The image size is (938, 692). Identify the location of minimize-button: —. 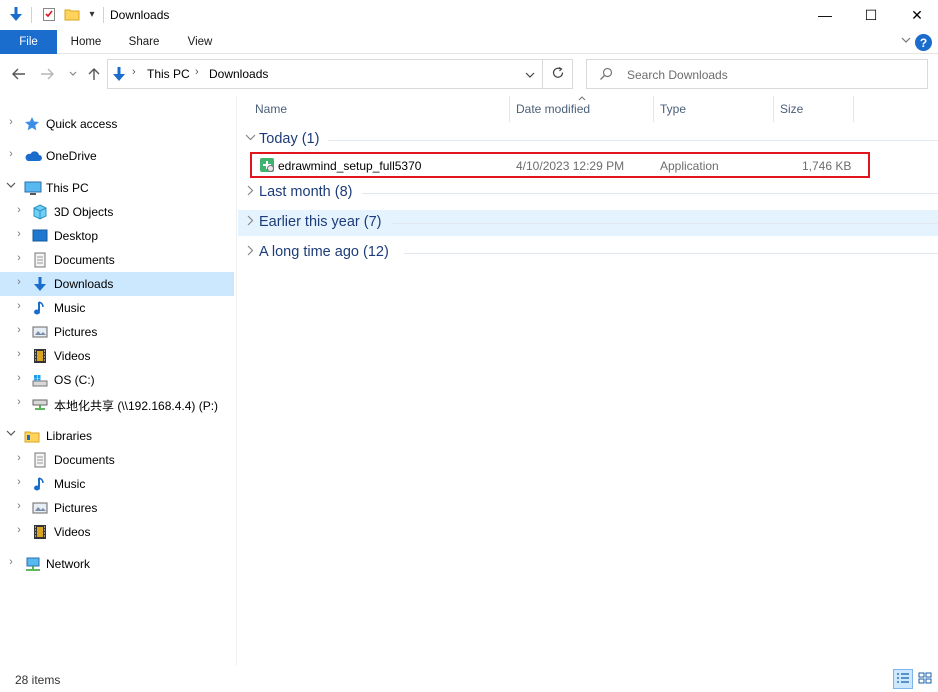
(825, 15).